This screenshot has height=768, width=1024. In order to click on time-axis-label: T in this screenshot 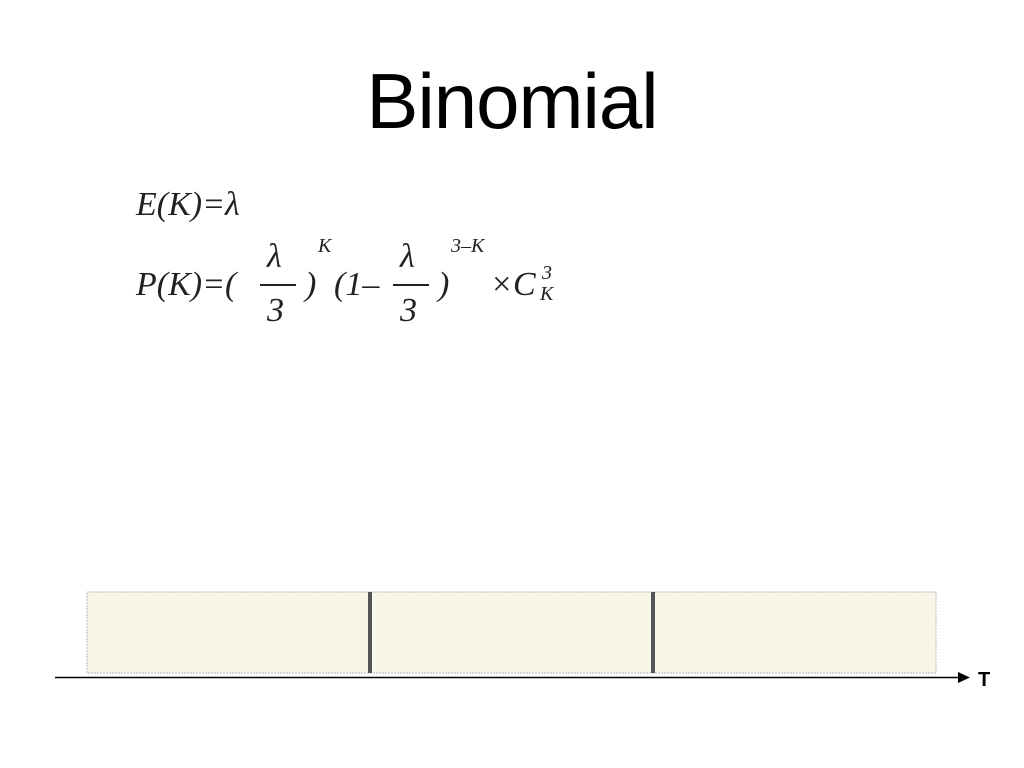, I will do `click(984, 680)`.